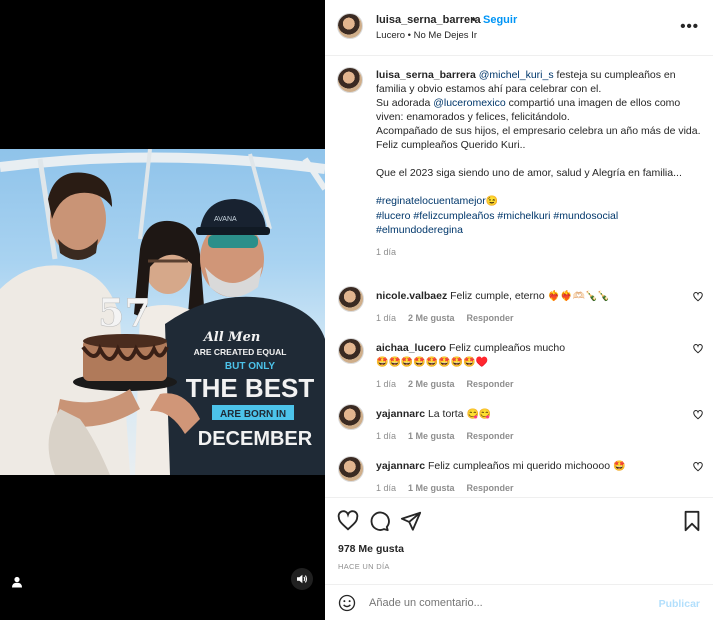 The height and width of the screenshot is (620, 713). What do you see at coordinates (348, 521) in the screenshot?
I see `like-heart-icon` at bounding box center [348, 521].